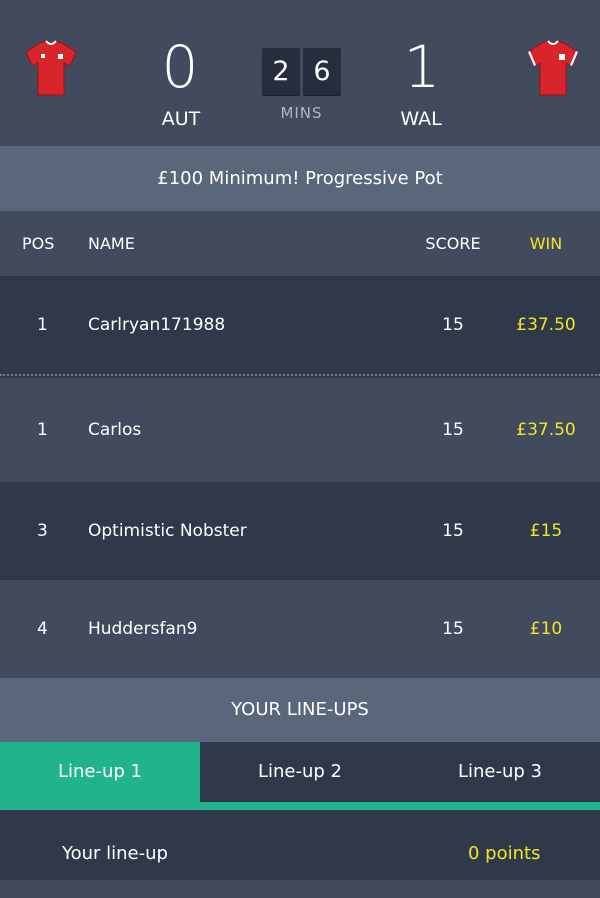 This screenshot has width=600, height=898. What do you see at coordinates (115, 853) in the screenshot?
I see `lineup-label: Your line-up` at bounding box center [115, 853].